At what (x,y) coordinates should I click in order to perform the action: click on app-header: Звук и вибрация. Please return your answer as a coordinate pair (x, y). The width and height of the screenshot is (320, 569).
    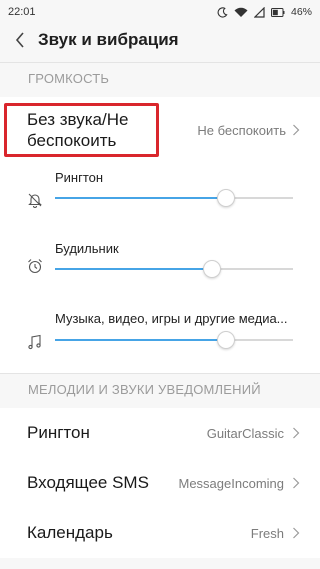
    Looking at the image, I should click on (160, 40).